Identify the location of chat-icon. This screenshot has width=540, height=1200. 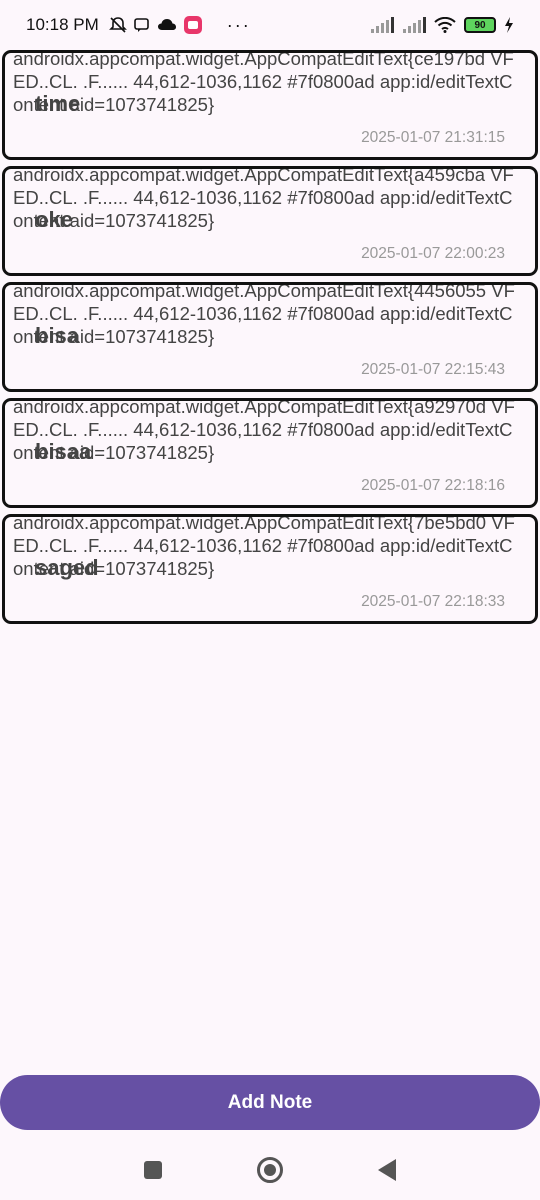
(141, 25).